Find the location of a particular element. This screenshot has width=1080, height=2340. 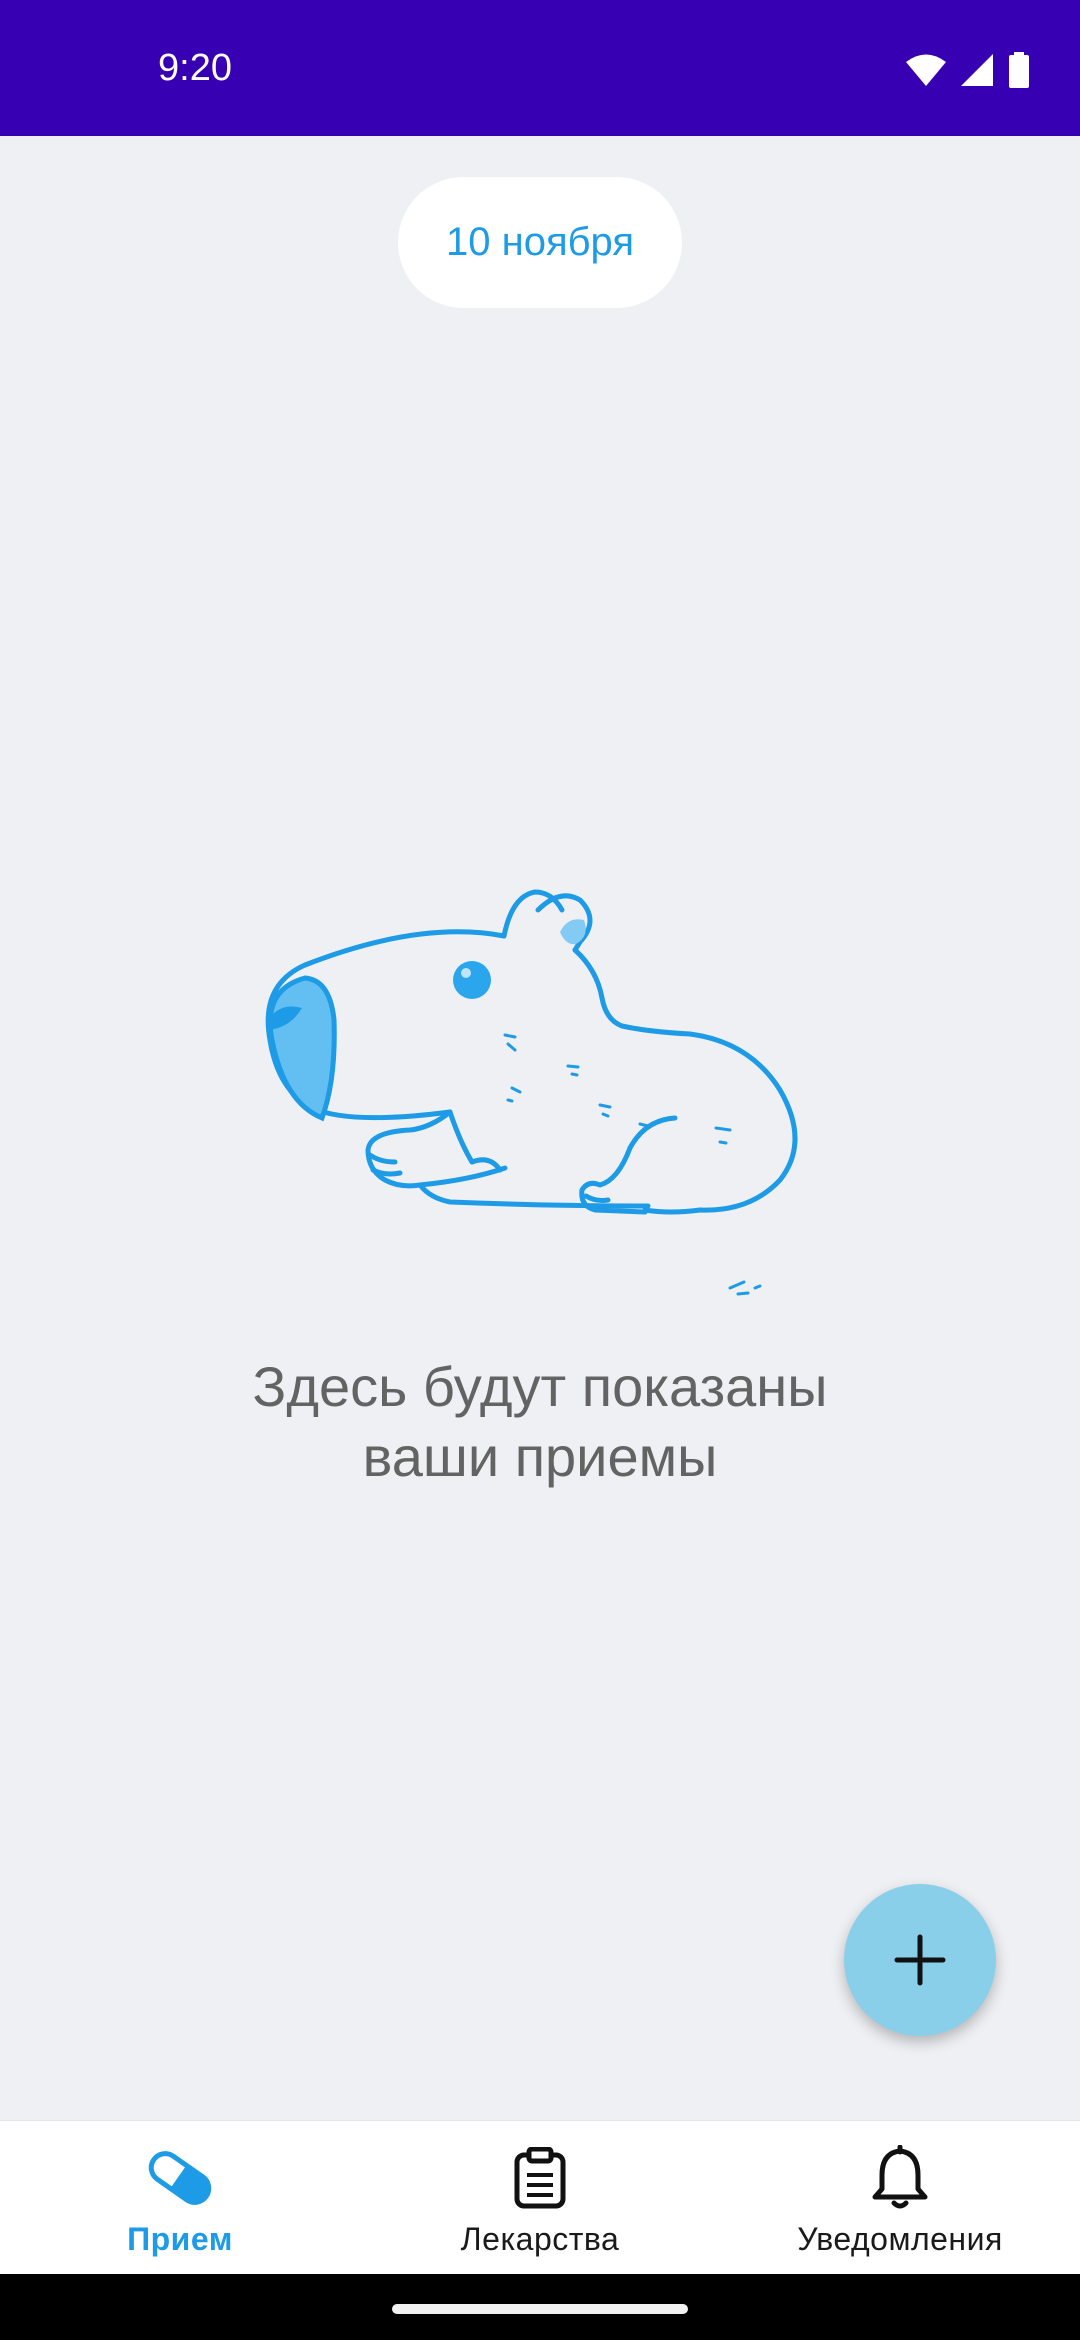

plus-icon is located at coordinates (920, 1960).